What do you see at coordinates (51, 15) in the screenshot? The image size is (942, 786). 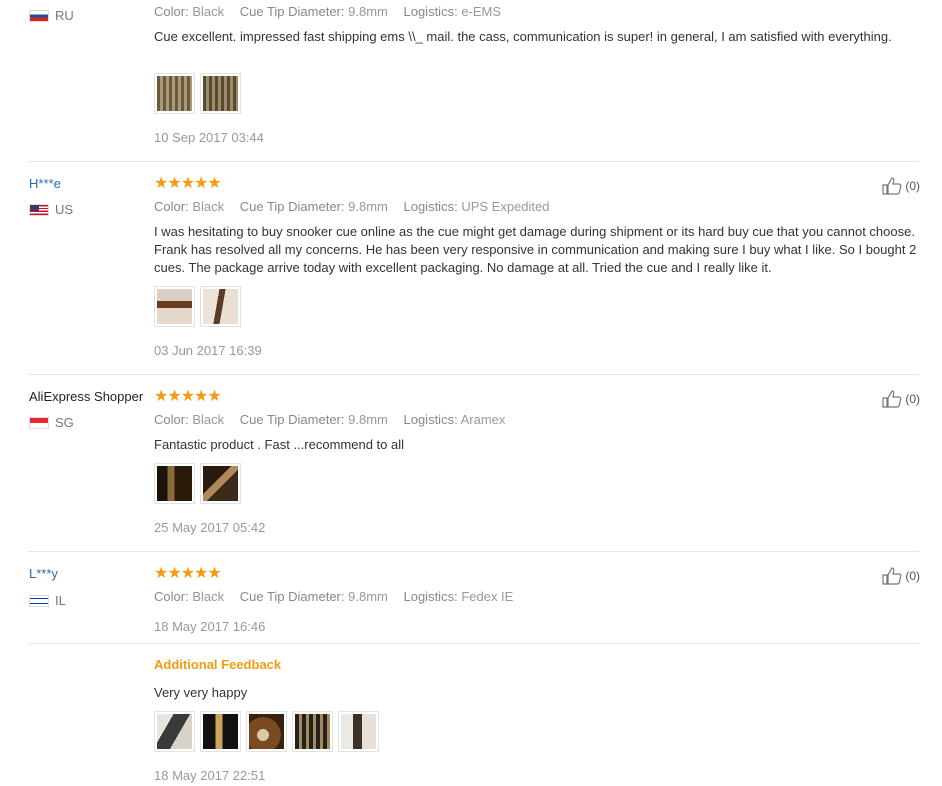 I see `reviewer-country: RU` at bounding box center [51, 15].